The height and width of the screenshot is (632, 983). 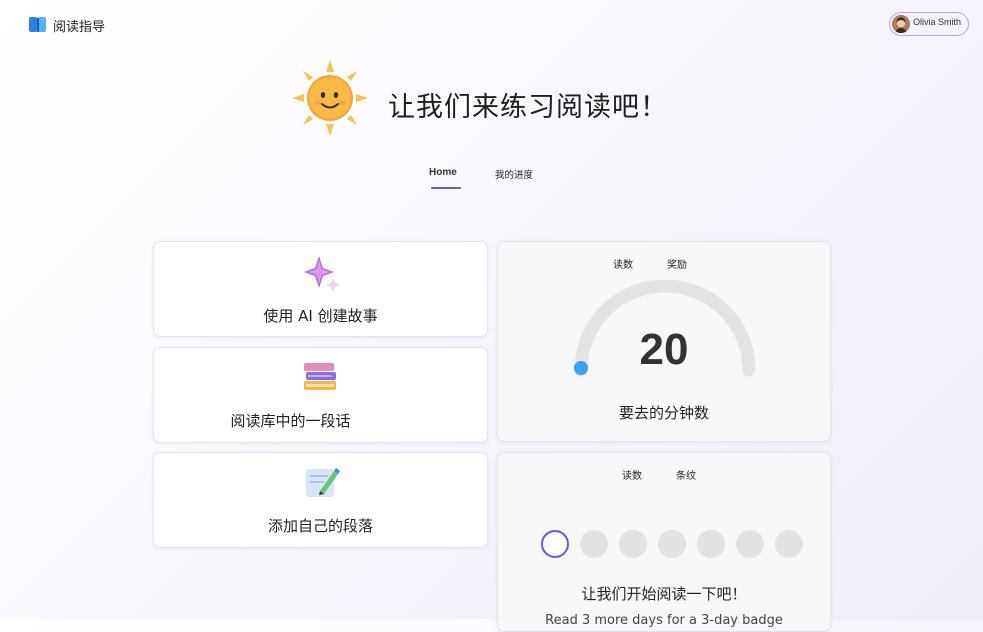 What do you see at coordinates (901, 24) in the screenshot?
I see `avatar` at bounding box center [901, 24].